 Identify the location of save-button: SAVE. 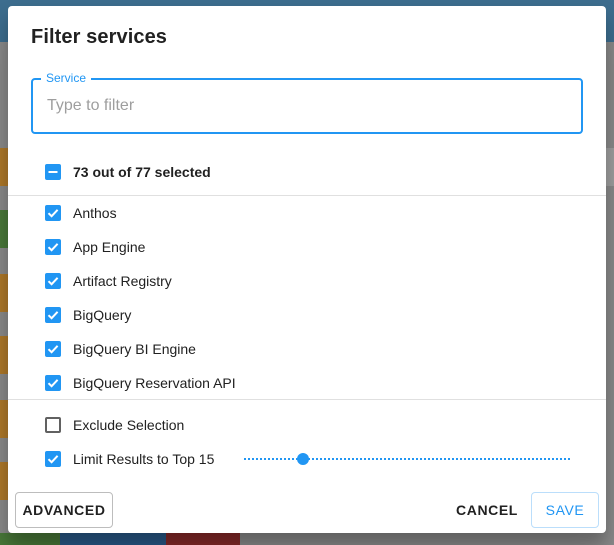
(565, 510).